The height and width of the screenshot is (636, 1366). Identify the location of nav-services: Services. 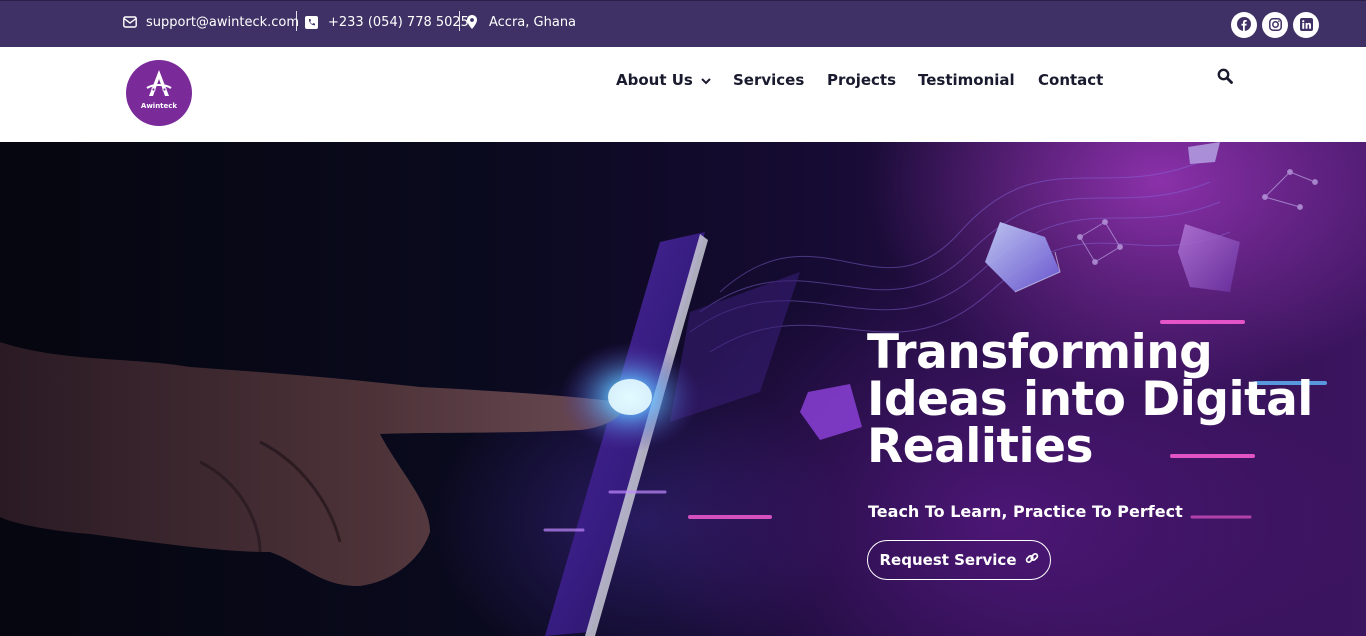
(768, 80).